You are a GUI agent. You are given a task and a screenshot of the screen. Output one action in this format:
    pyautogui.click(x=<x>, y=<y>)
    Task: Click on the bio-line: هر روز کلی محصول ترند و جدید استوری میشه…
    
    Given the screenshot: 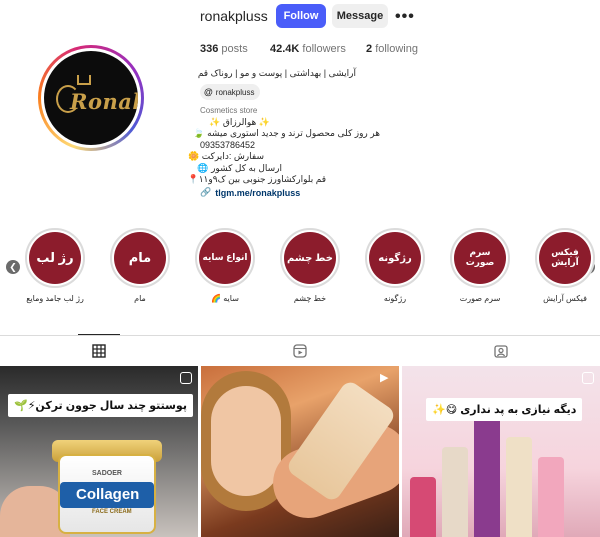 What is the action you would take?
    pyautogui.click(x=286, y=133)
    